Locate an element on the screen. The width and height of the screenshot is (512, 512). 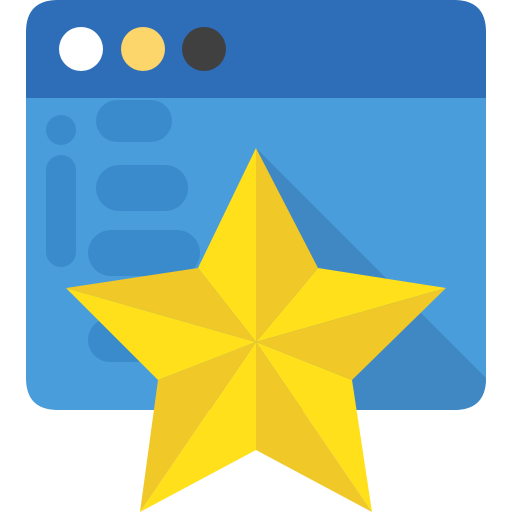
window-button-white is located at coordinates (81, 49).